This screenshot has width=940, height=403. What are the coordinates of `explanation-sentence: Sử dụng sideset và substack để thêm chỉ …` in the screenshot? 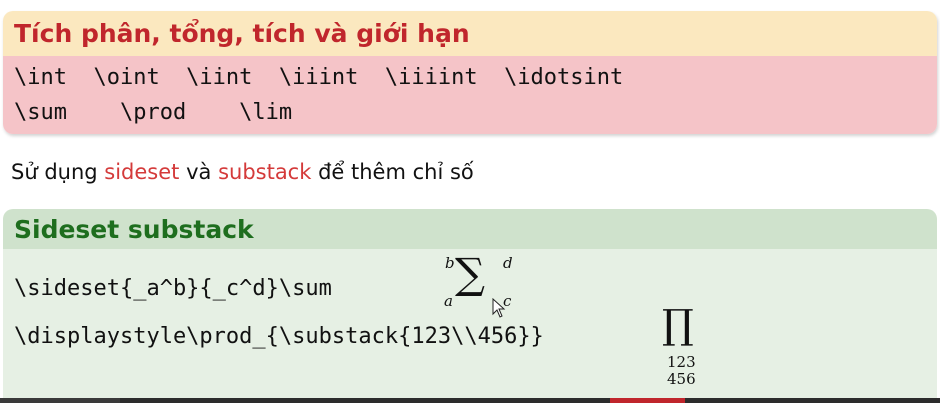 It's located at (242, 172).